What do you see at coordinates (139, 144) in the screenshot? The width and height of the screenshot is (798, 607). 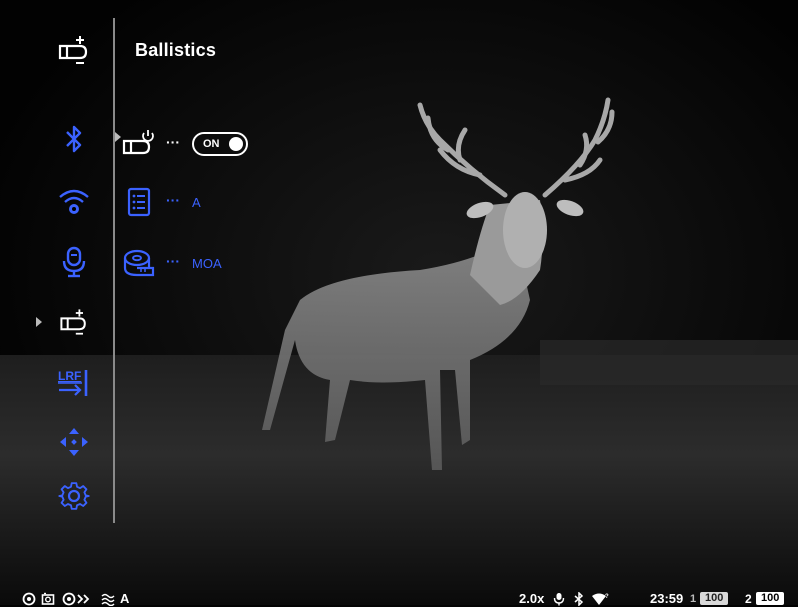 I see `bullet-power-icon` at bounding box center [139, 144].